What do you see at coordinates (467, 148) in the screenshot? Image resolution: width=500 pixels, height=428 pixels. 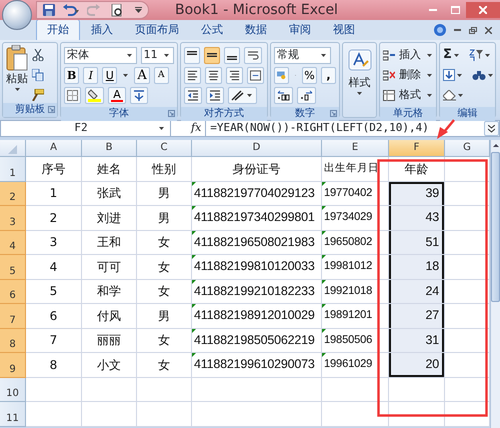 I see `column-header: G` at bounding box center [467, 148].